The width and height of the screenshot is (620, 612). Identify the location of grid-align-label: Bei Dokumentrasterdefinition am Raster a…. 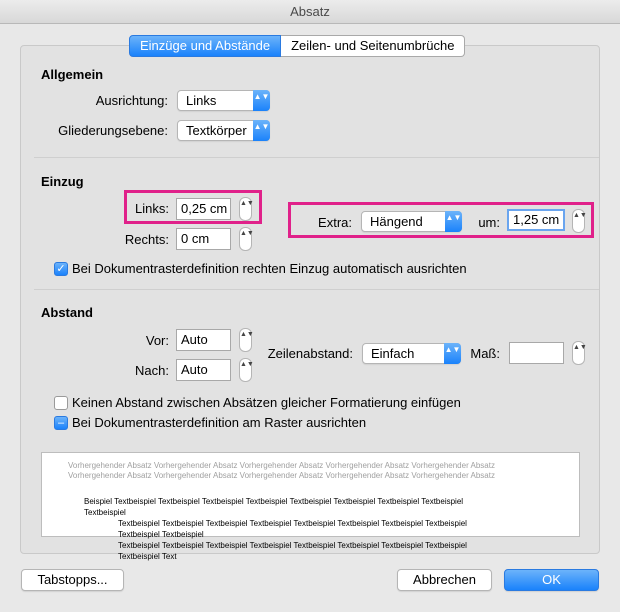
(219, 422).